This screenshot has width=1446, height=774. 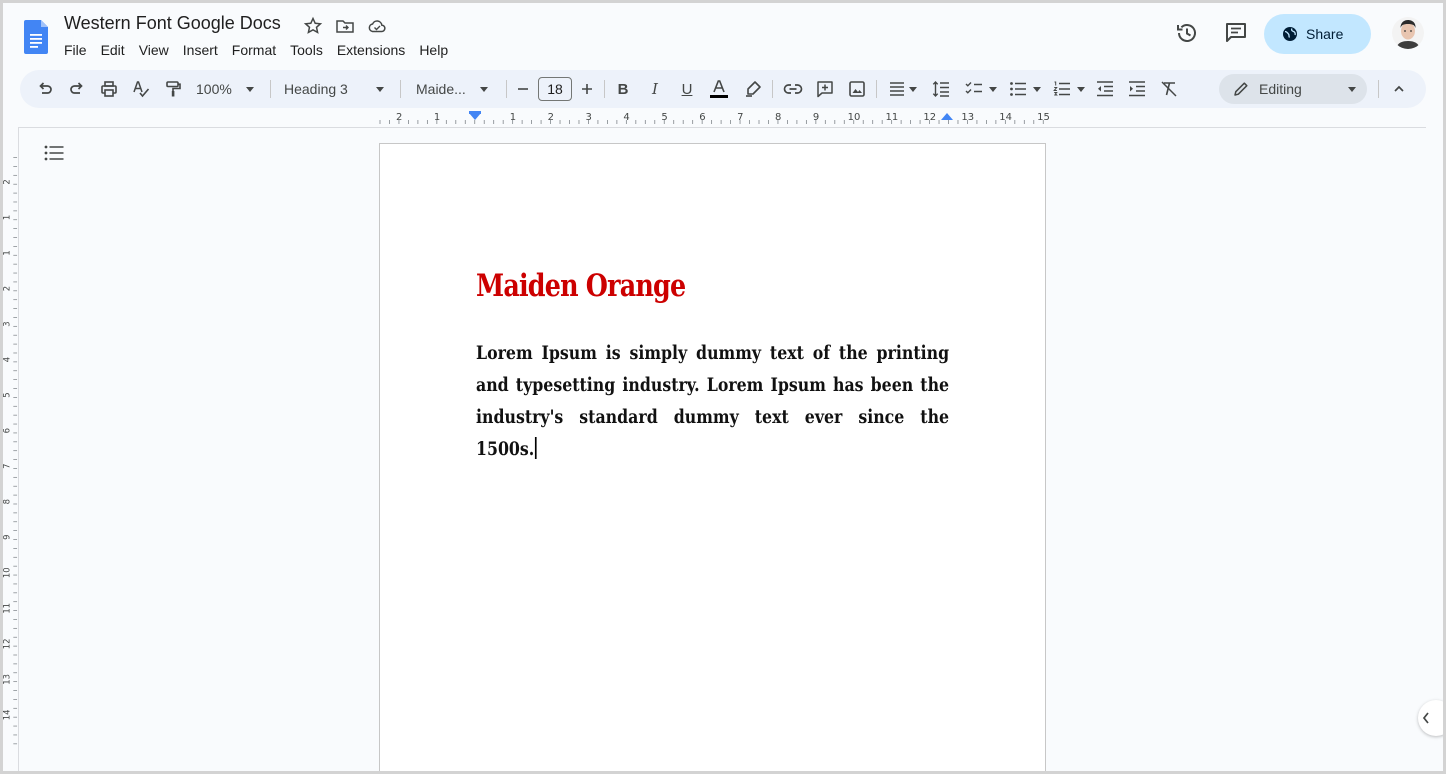 What do you see at coordinates (36, 37) in the screenshot?
I see `docs-logo-icon` at bounding box center [36, 37].